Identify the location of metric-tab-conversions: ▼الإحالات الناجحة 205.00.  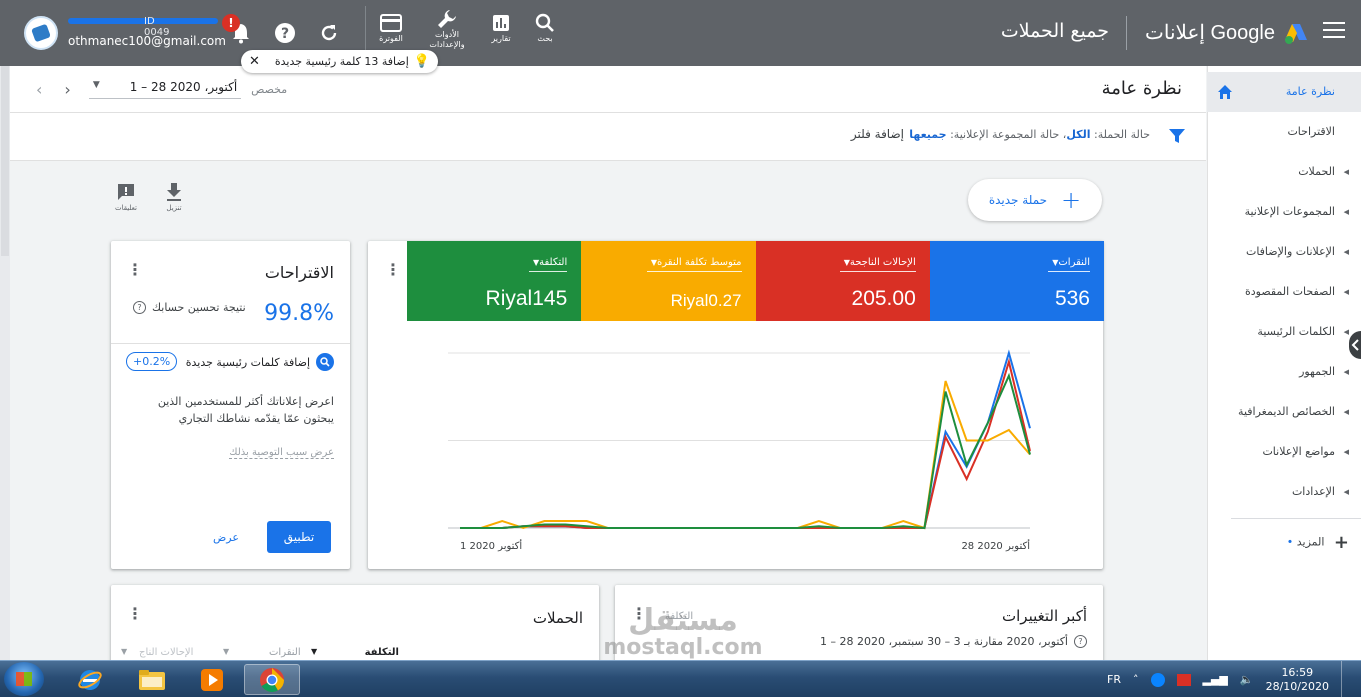
(842, 281).